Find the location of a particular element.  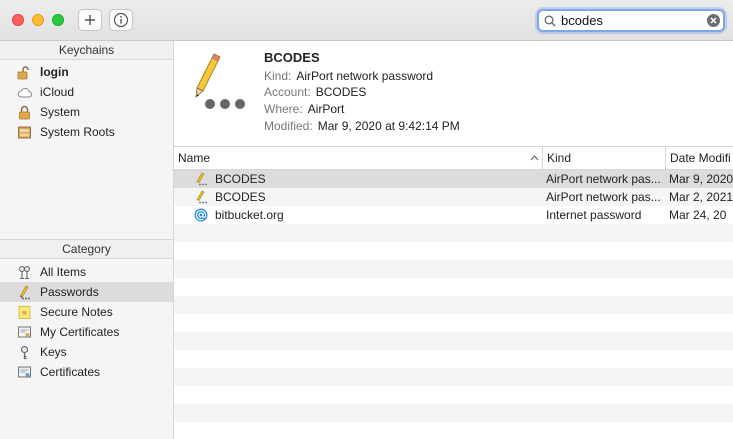

add-item-button is located at coordinates (90, 20).